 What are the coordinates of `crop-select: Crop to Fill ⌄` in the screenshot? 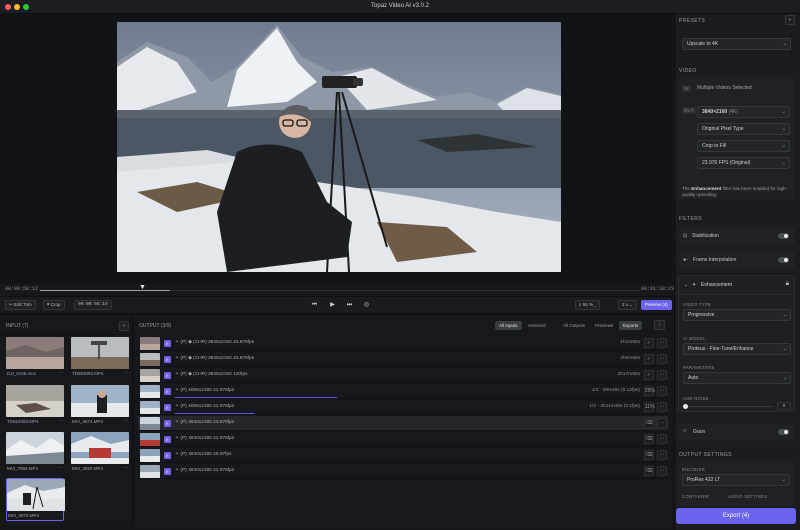 It's located at (743, 146).